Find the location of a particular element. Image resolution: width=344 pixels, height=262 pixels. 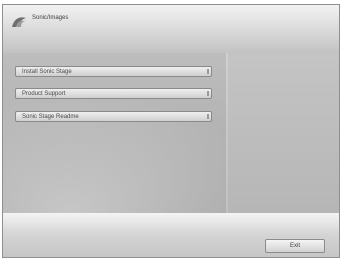

menu-item-label: Sonic Stage Readme is located at coordinates (50, 117).